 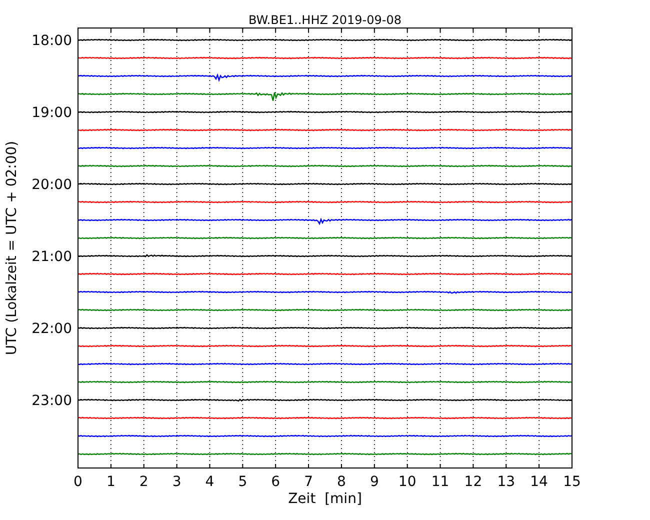 What do you see at coordinates (572, 482) in the screenshot?
I see `x-tick-label: 15` at bounding box center [572, 482].